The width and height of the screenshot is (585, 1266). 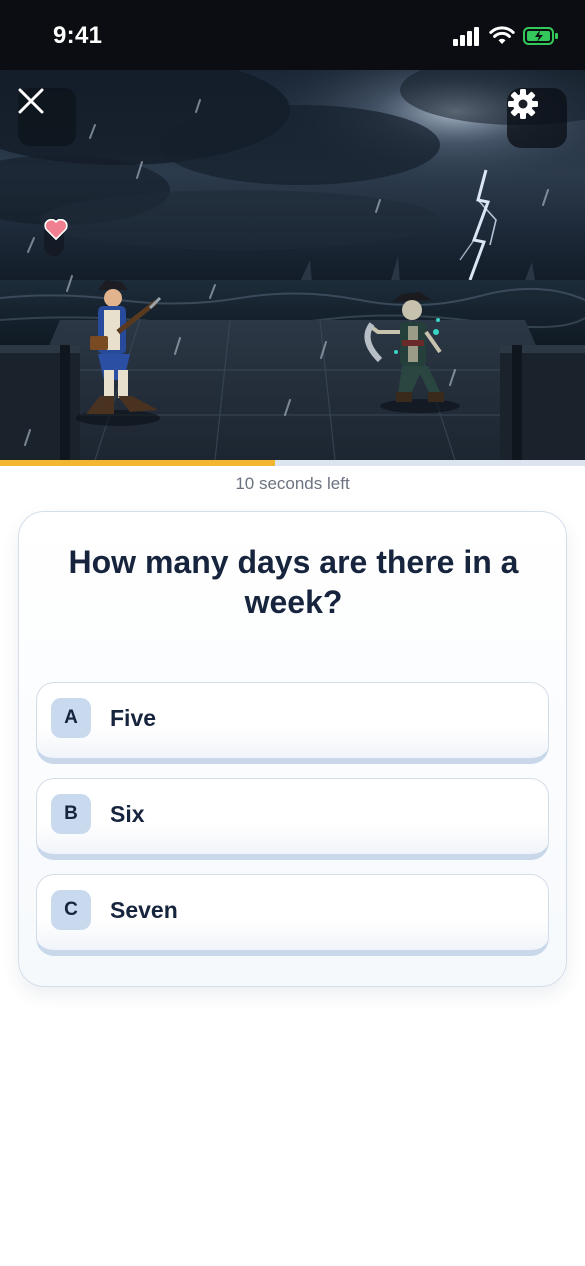 I want to click on battery-icon, so click(x=540, y=36).